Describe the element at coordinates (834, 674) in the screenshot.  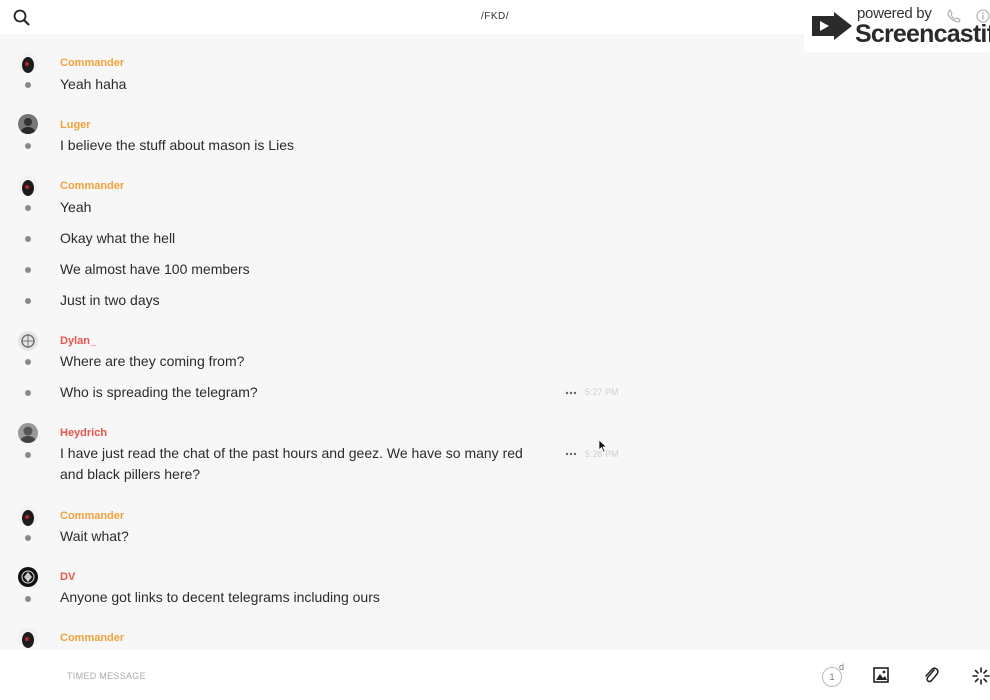
I see `timer-button: 1 d` at that location.